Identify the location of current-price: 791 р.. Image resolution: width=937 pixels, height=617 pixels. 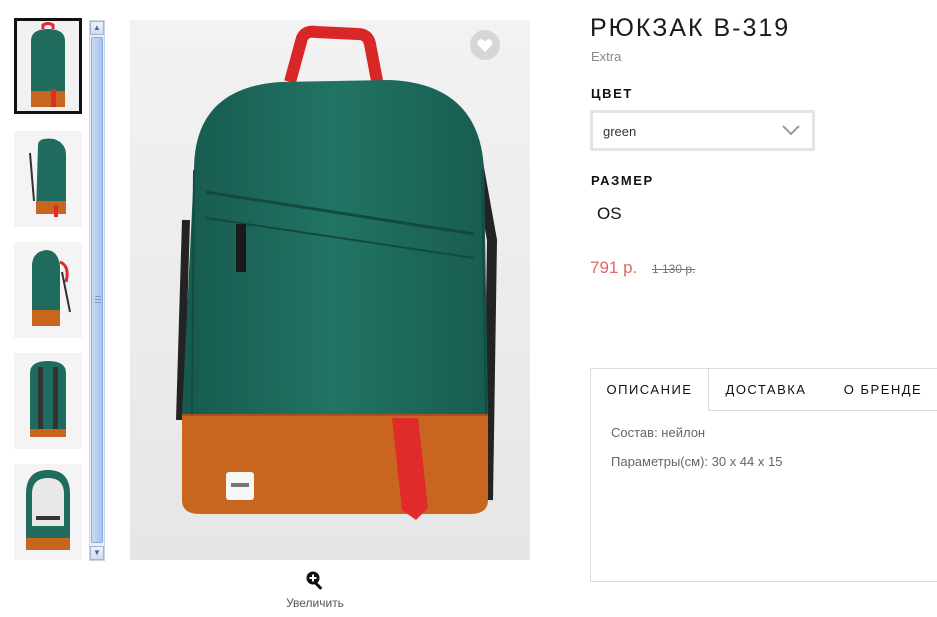
(614, 267).